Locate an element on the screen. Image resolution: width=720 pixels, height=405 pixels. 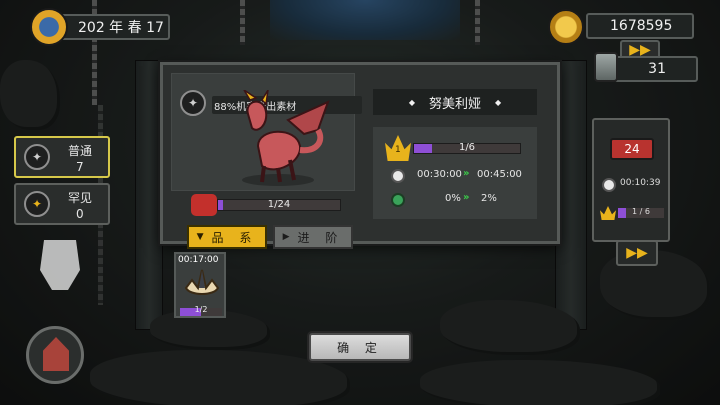
creature-name: 努美利娅 is located at coordinates (454, 104).